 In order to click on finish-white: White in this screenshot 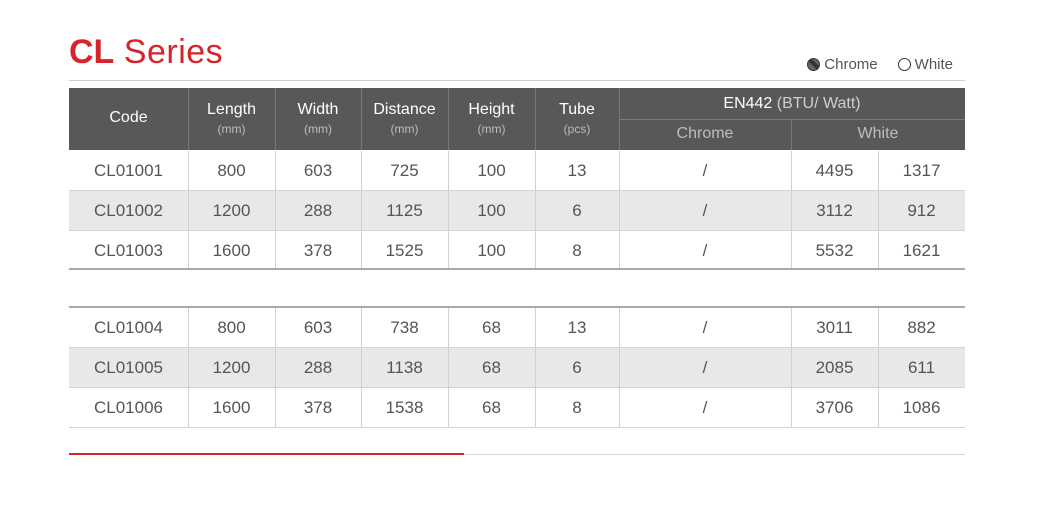, I will do `click(925, 64)`.